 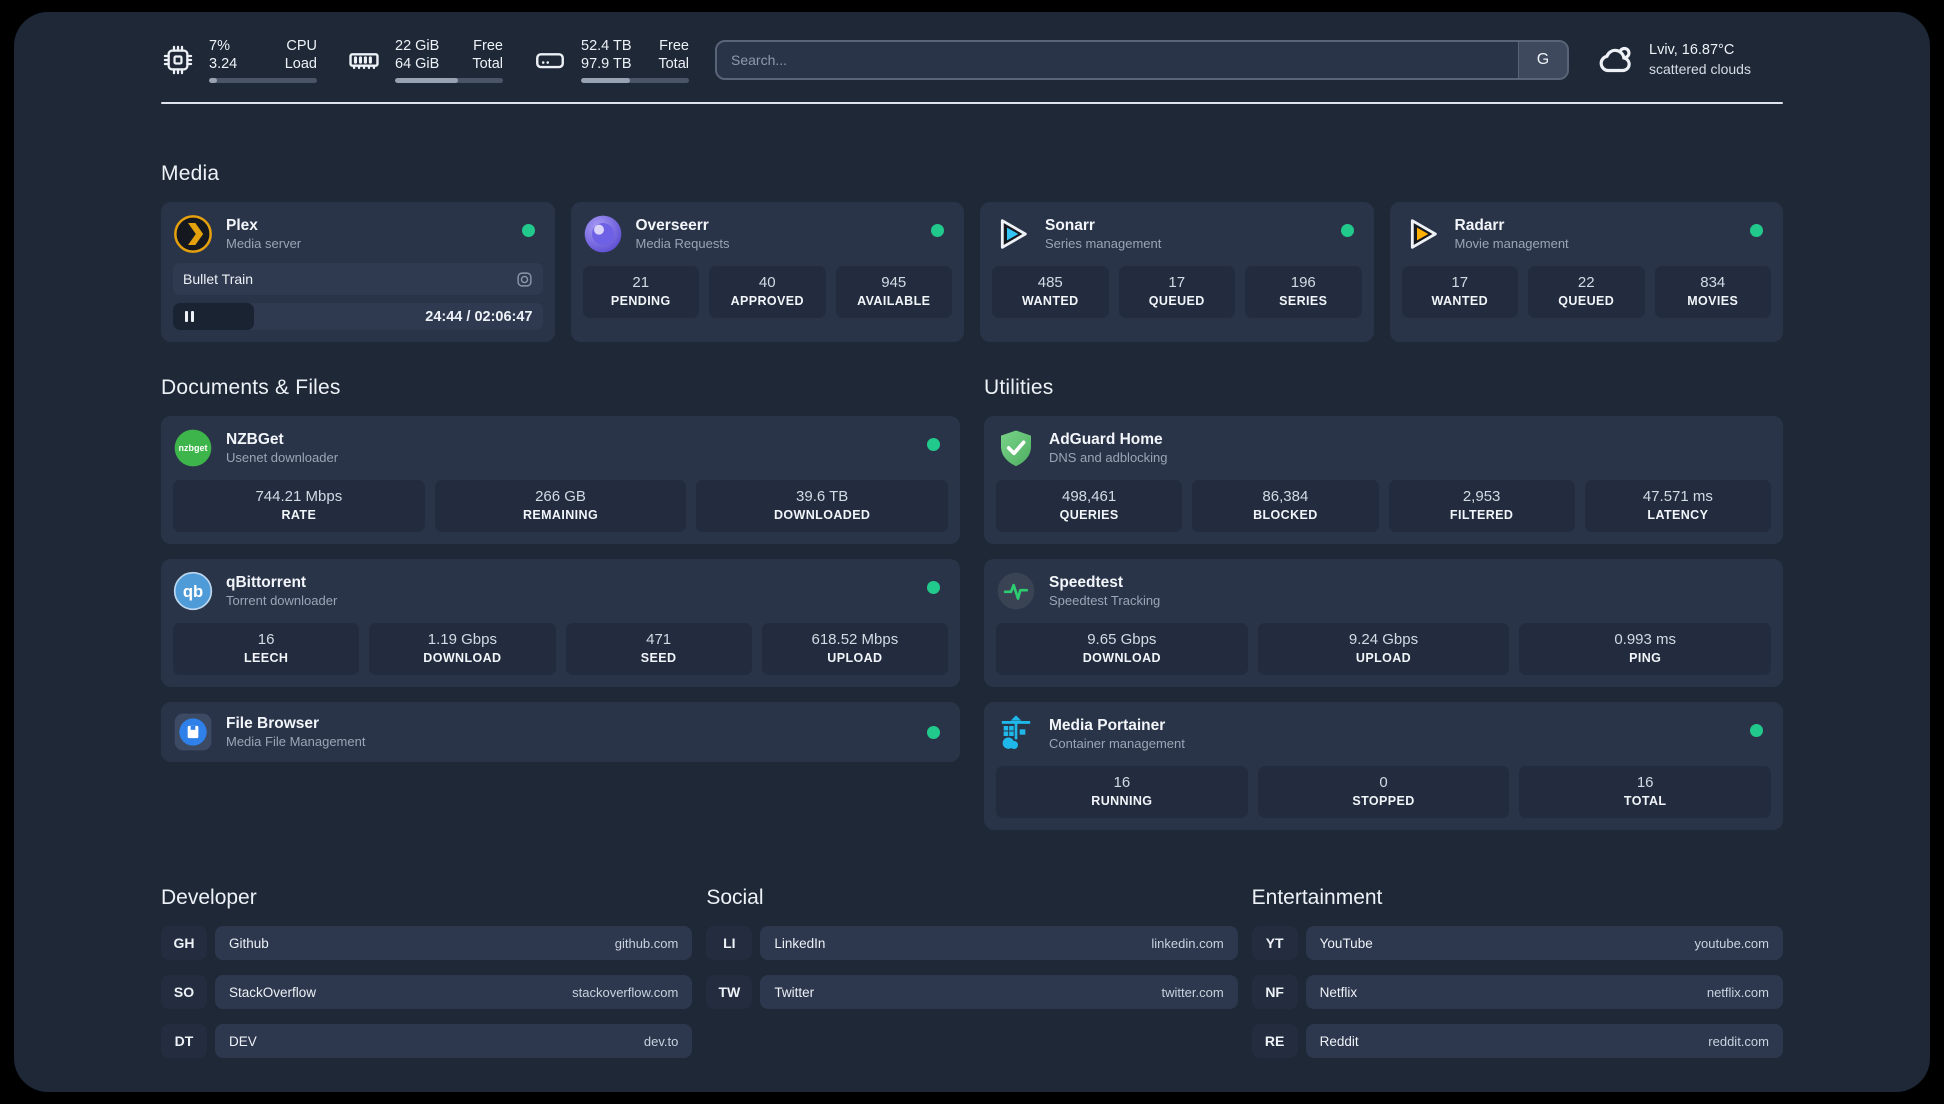 I want to click on radarr-logo-icon, so click(x=1422, y=234).